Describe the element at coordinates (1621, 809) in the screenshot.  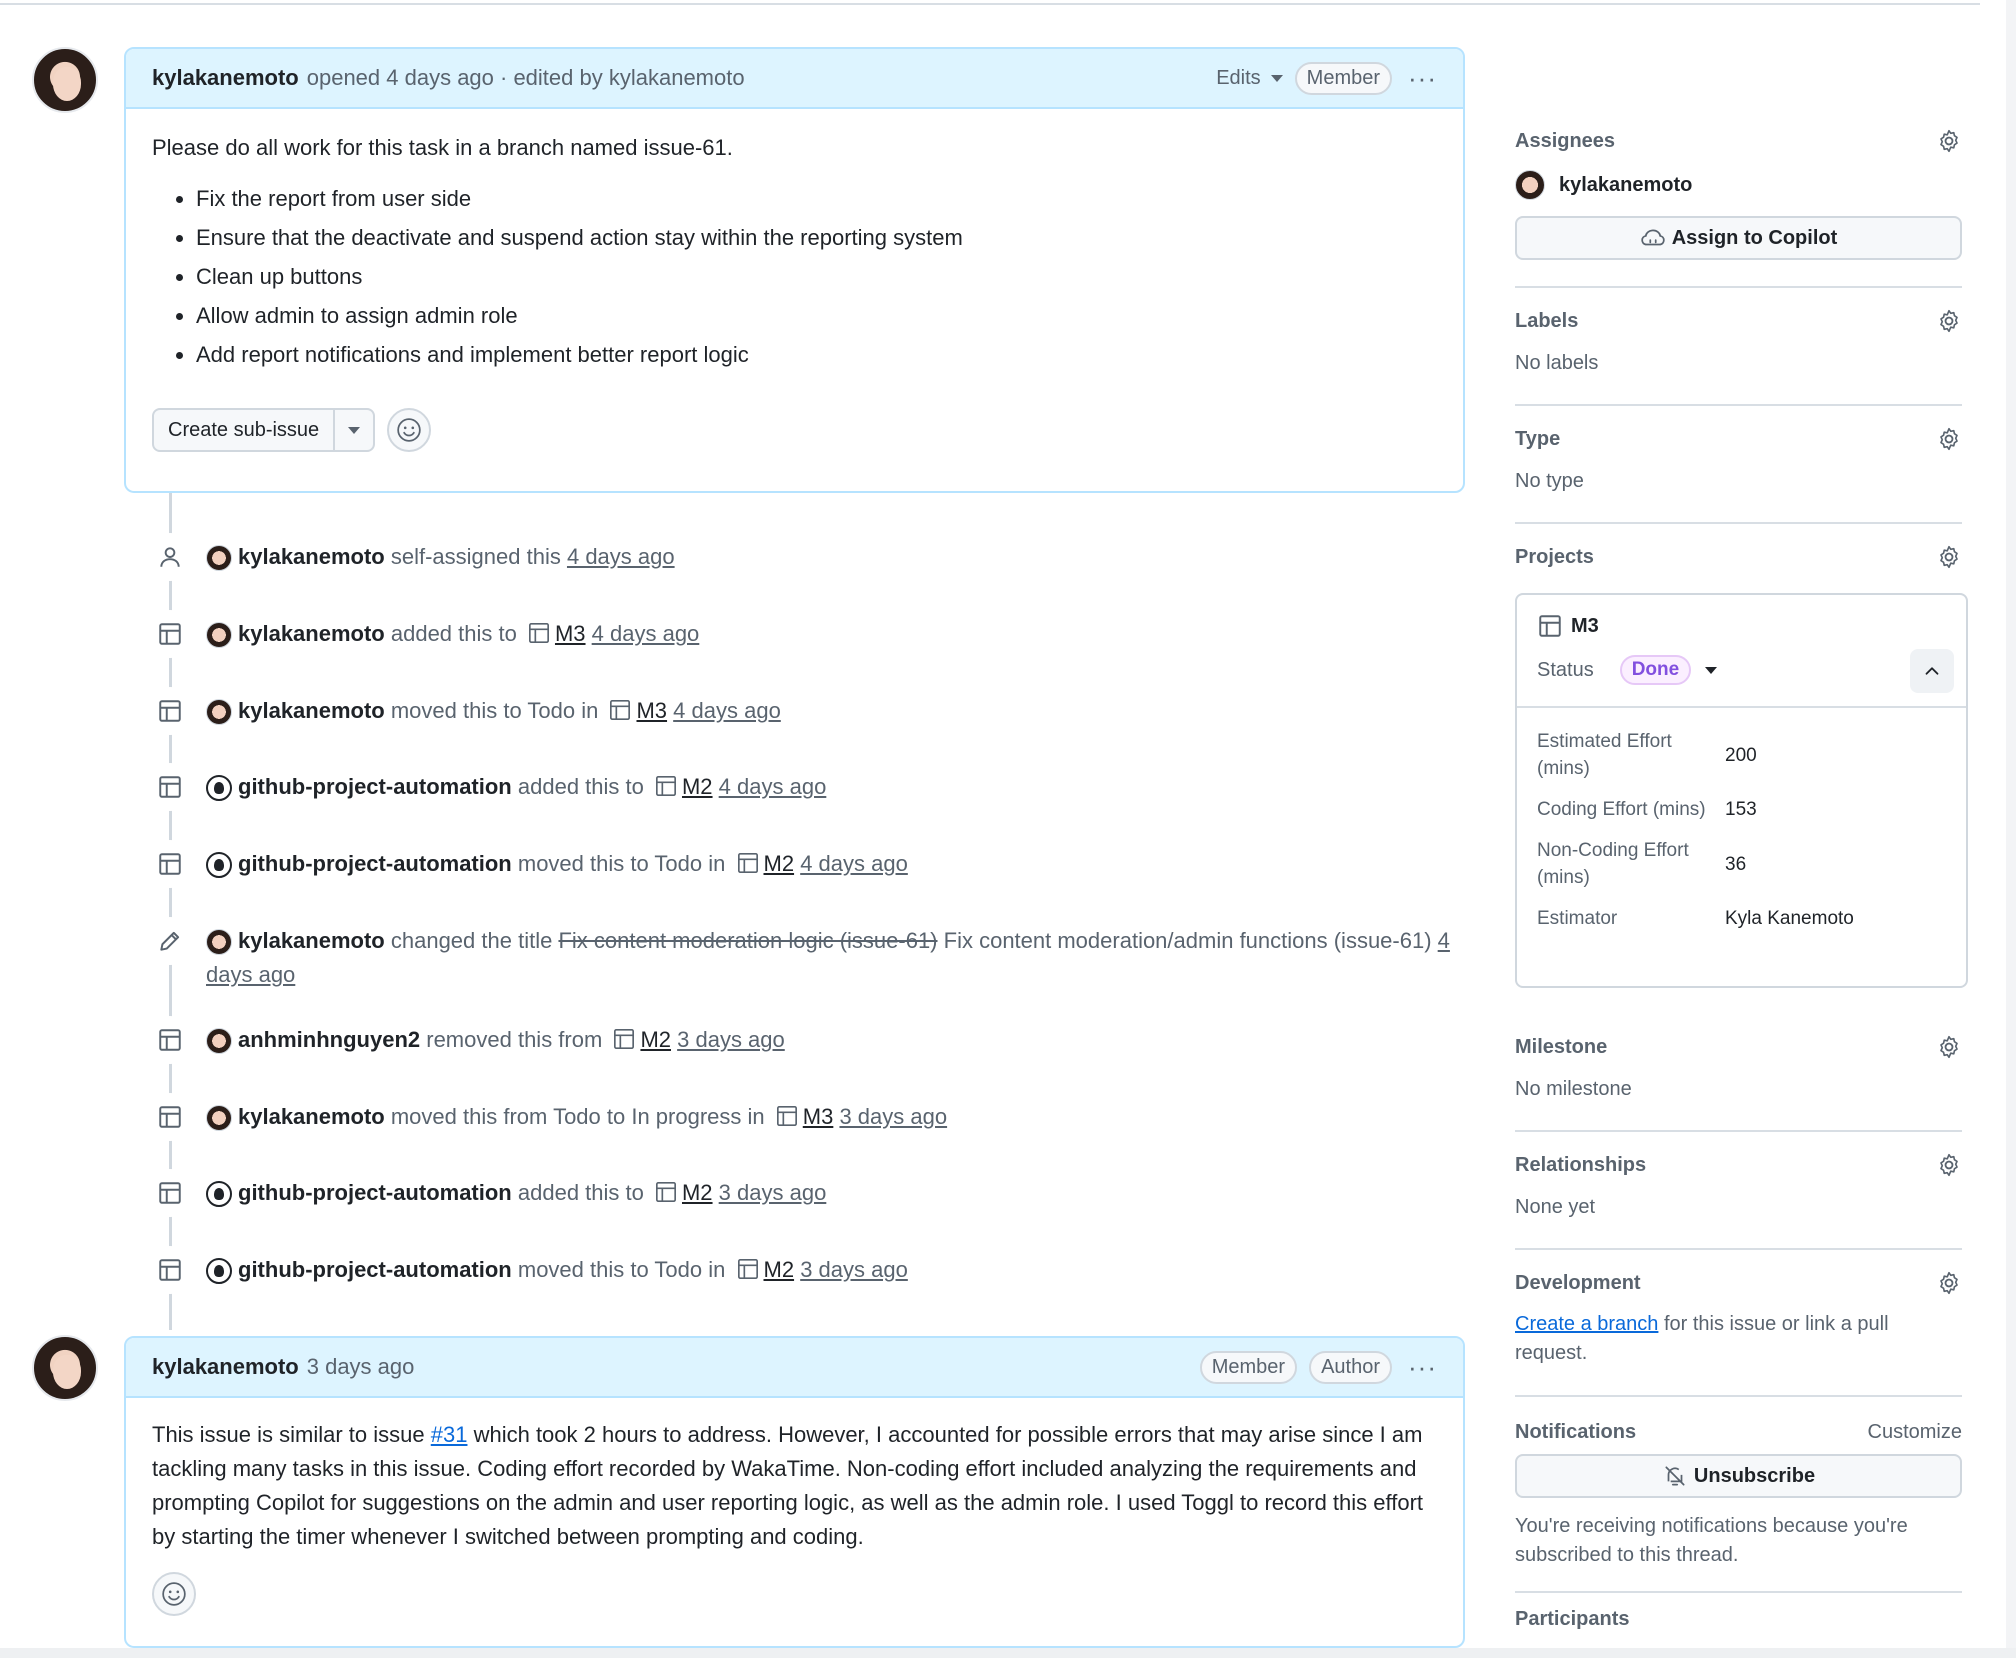
I see `field-key: Coding Effort (mins)` at that location.